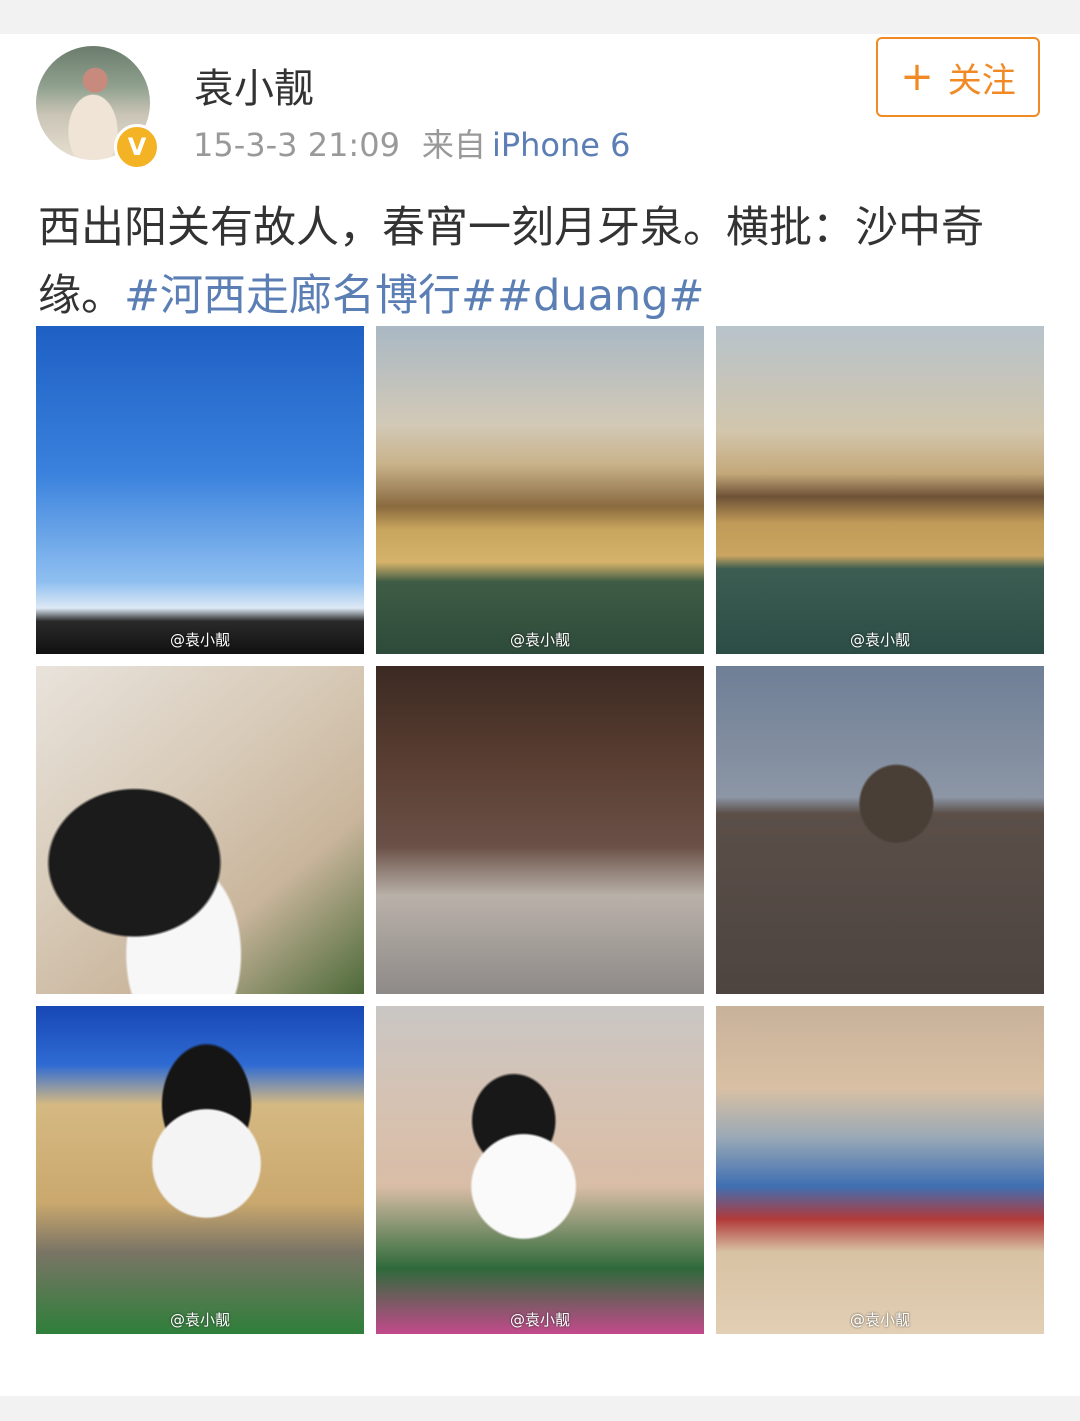 This screenshot has height=1421, width=1080. I want to click on verified-badge-icon: V, so click(137, 147).